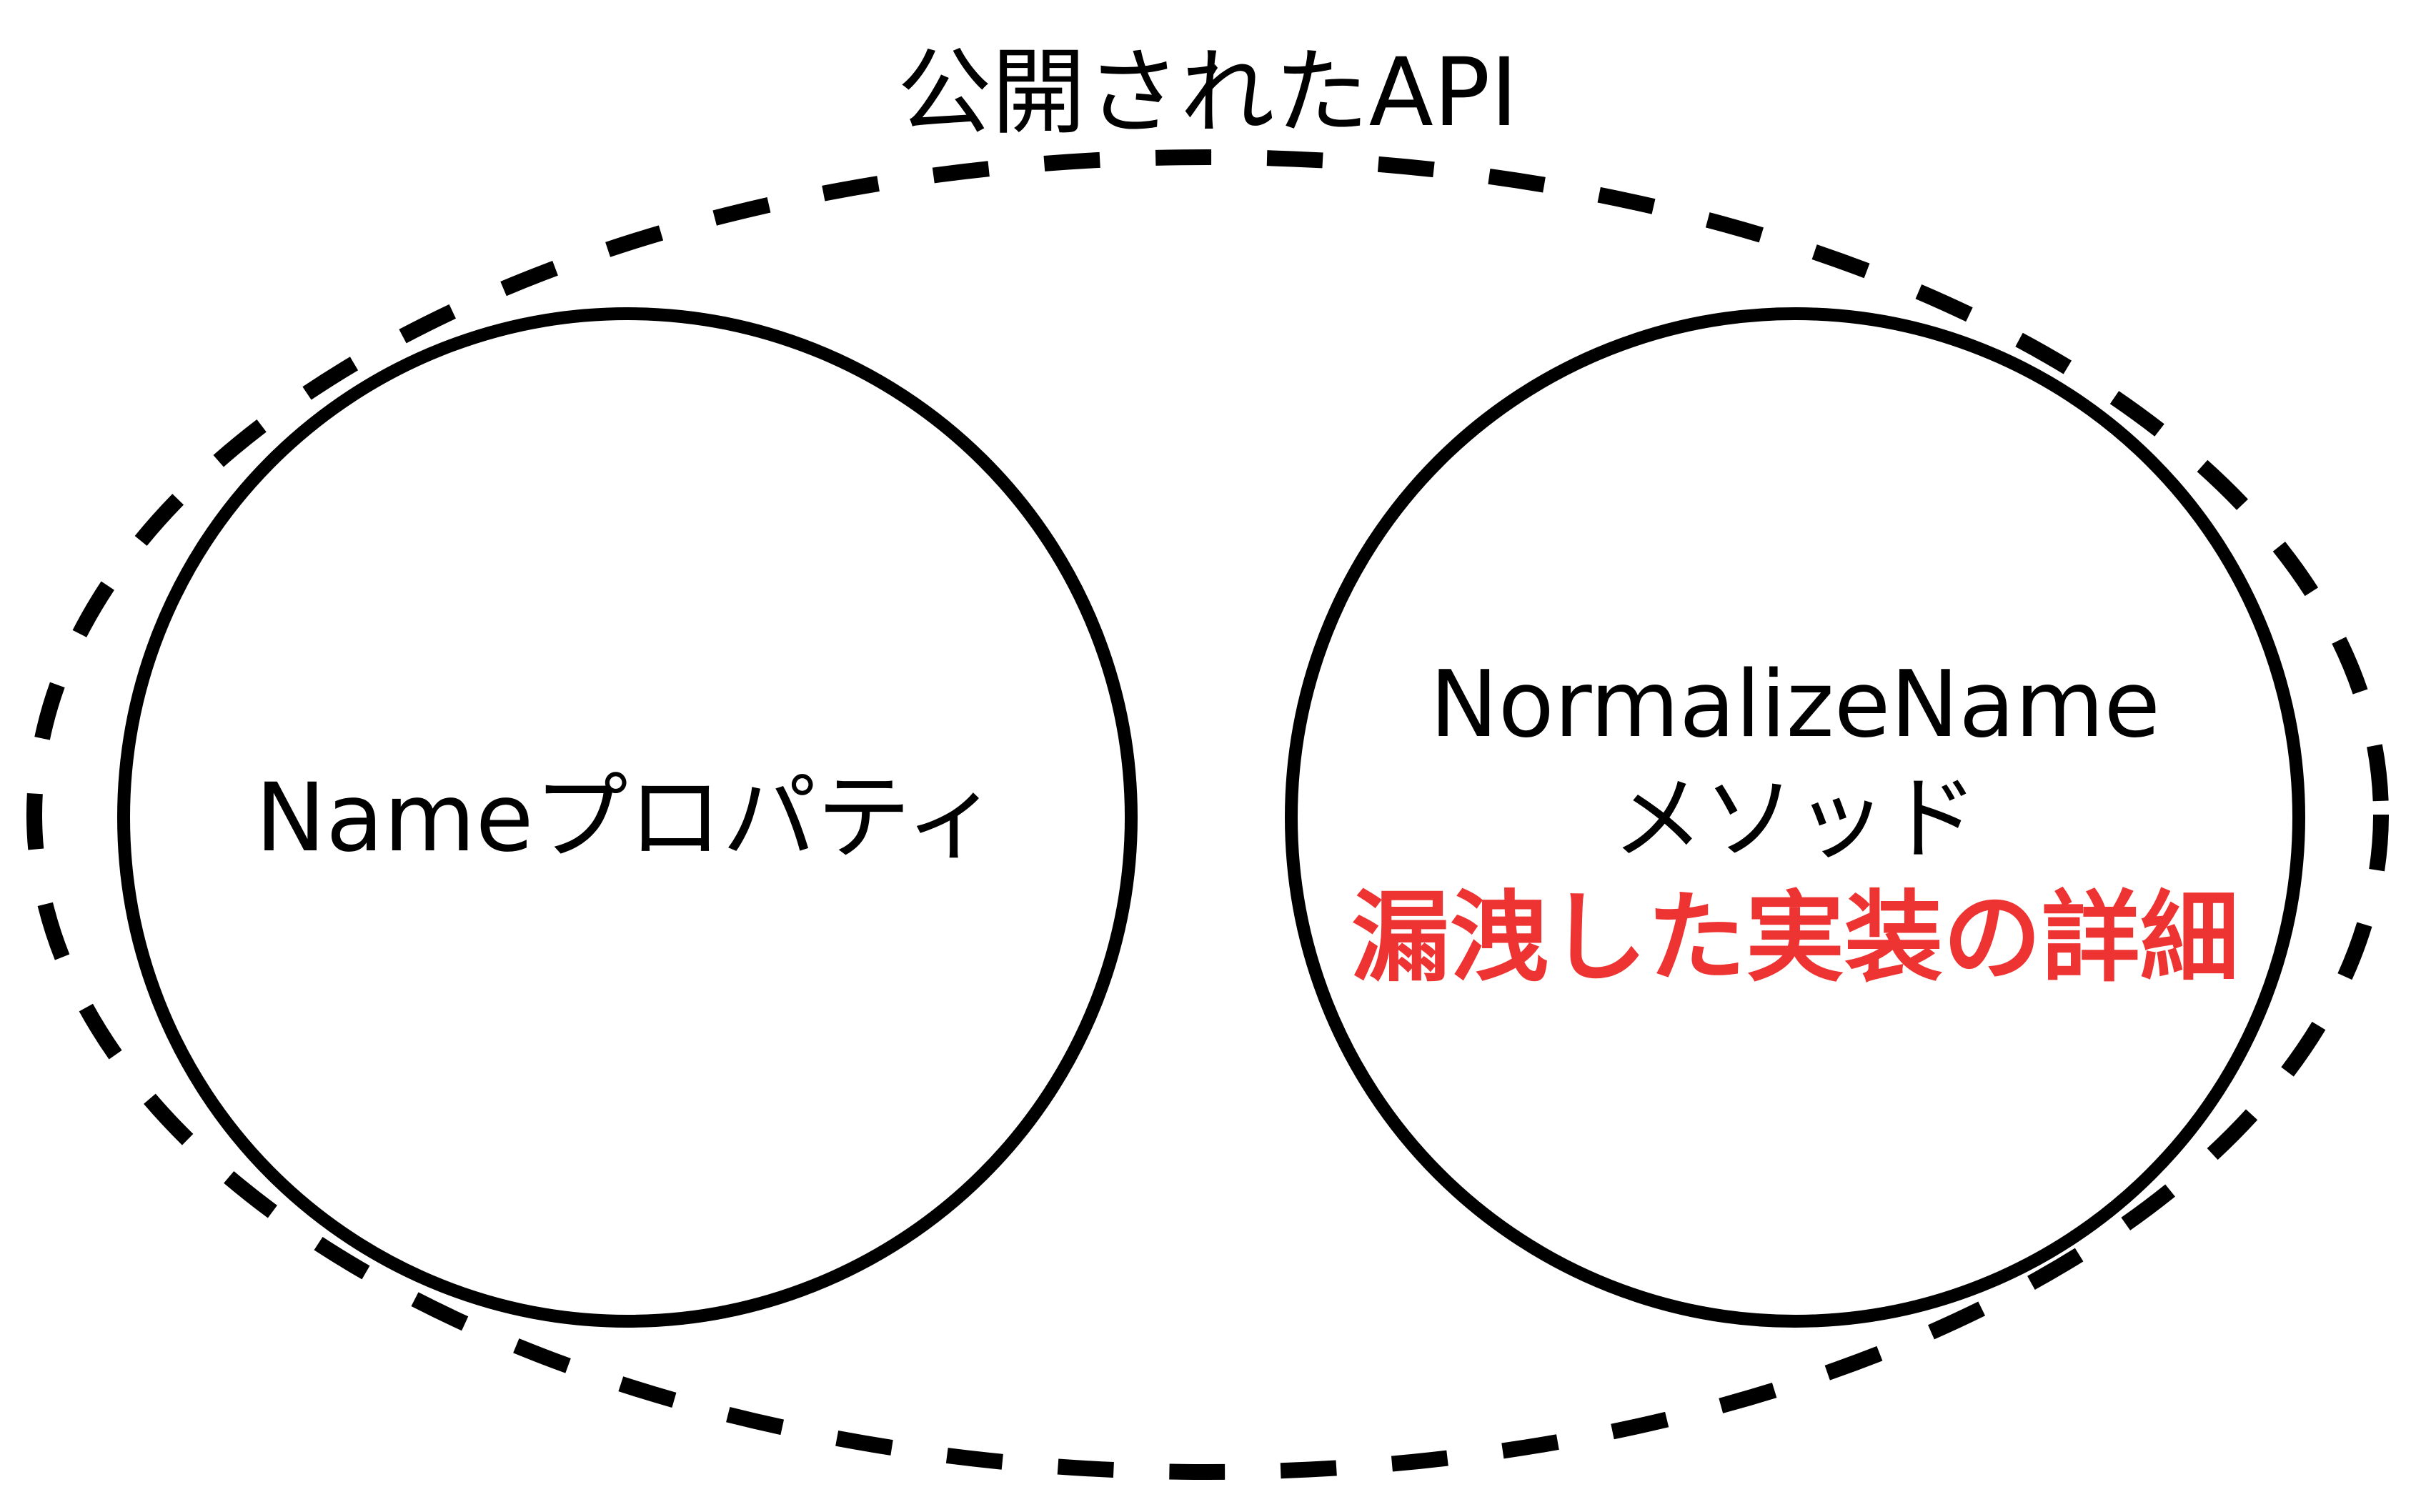 The width and height of the screenshot is (2421, 1512). What do you see at coordinates (627, 818) in the screenshot?
I see `name-property-label: Nameプロパティ` at bounding box center [627, 818].